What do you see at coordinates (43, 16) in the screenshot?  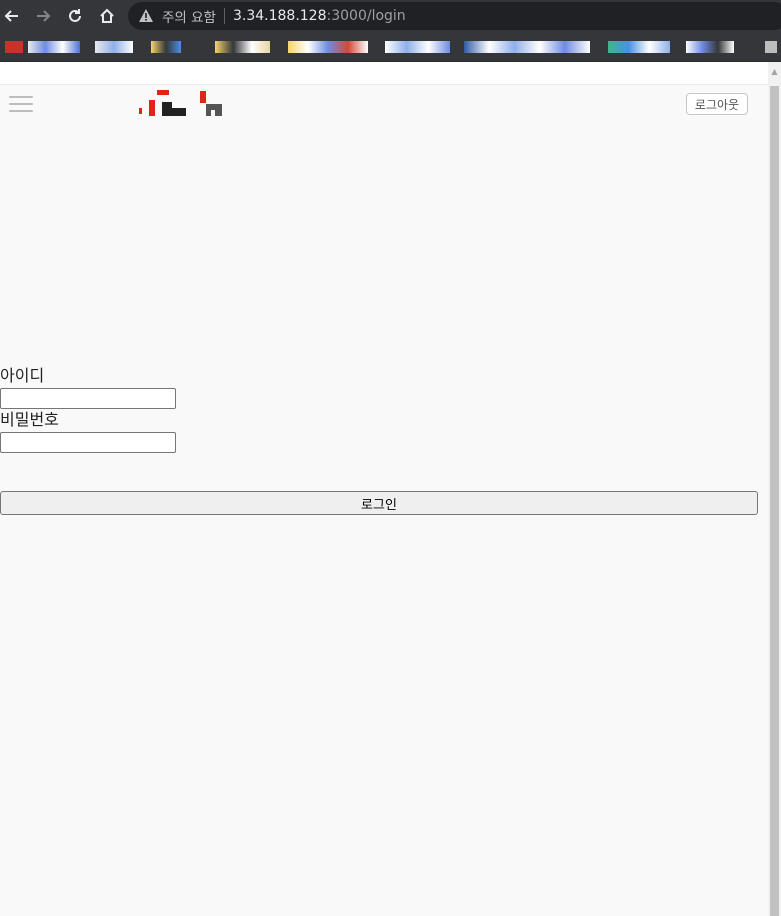 I see `arrow-right-icon` at bounding box center [43, 16].